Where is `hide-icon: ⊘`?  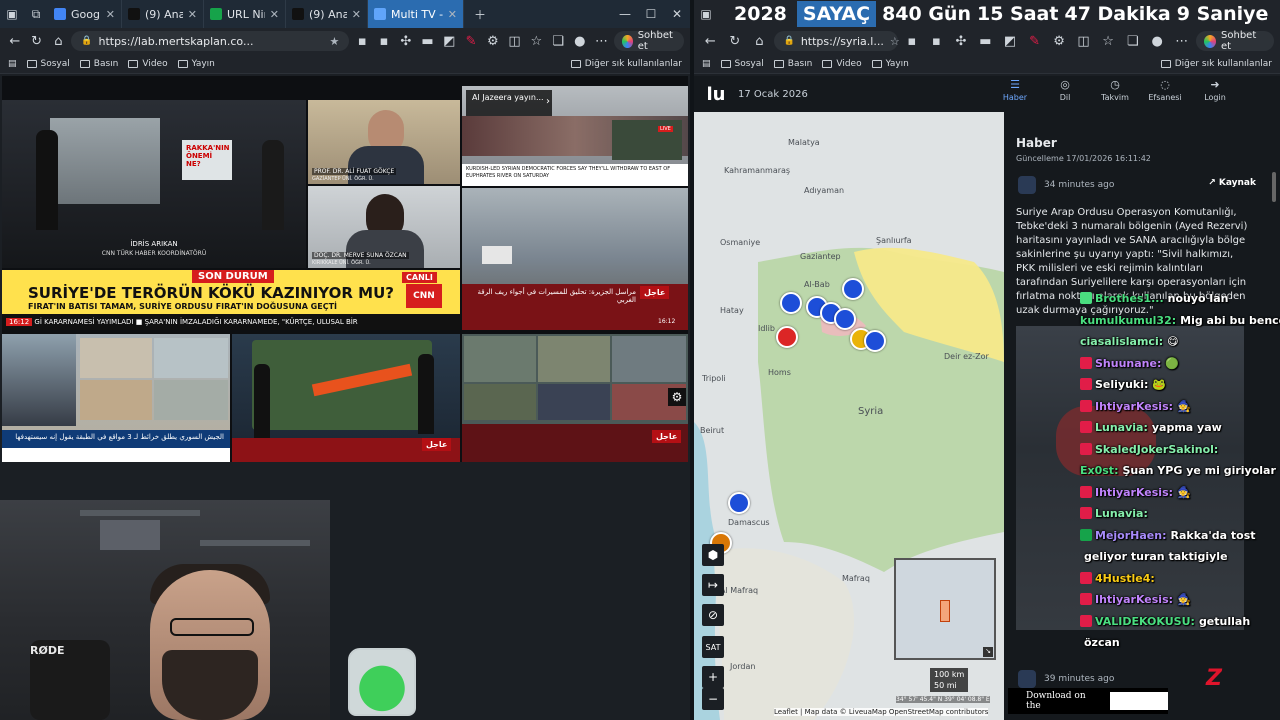 hide-icon: ⊘ is located at coordinates (713, 615).